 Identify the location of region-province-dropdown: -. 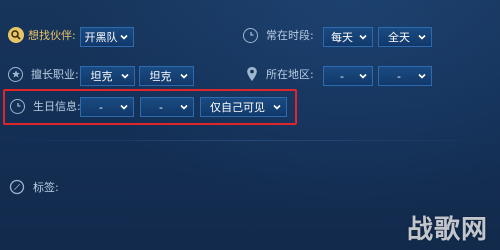
(348, 76).